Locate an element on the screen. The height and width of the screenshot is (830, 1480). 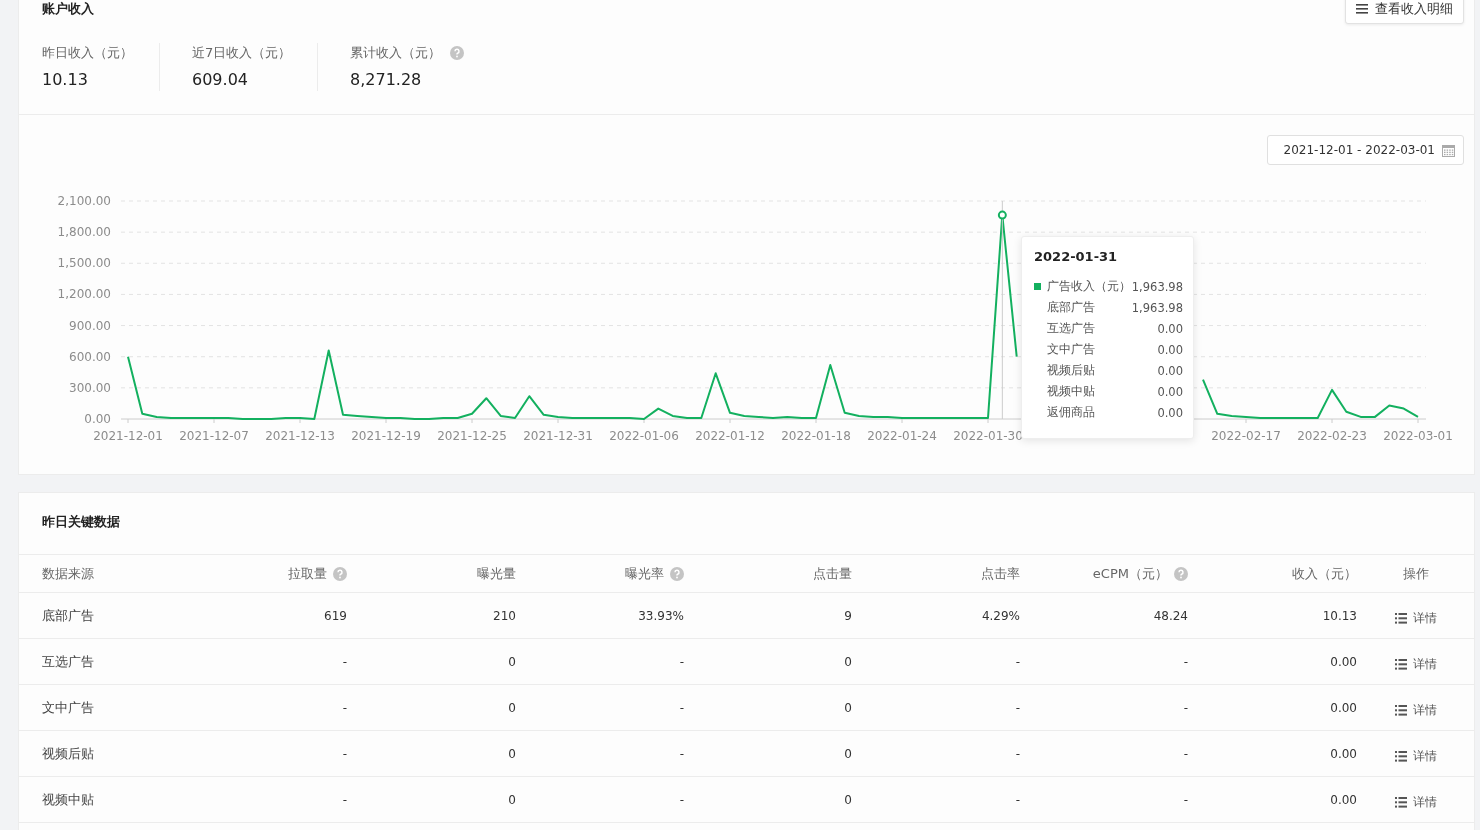
tooltip-label: 视频后贴 is located at coordinates (1071, 370).